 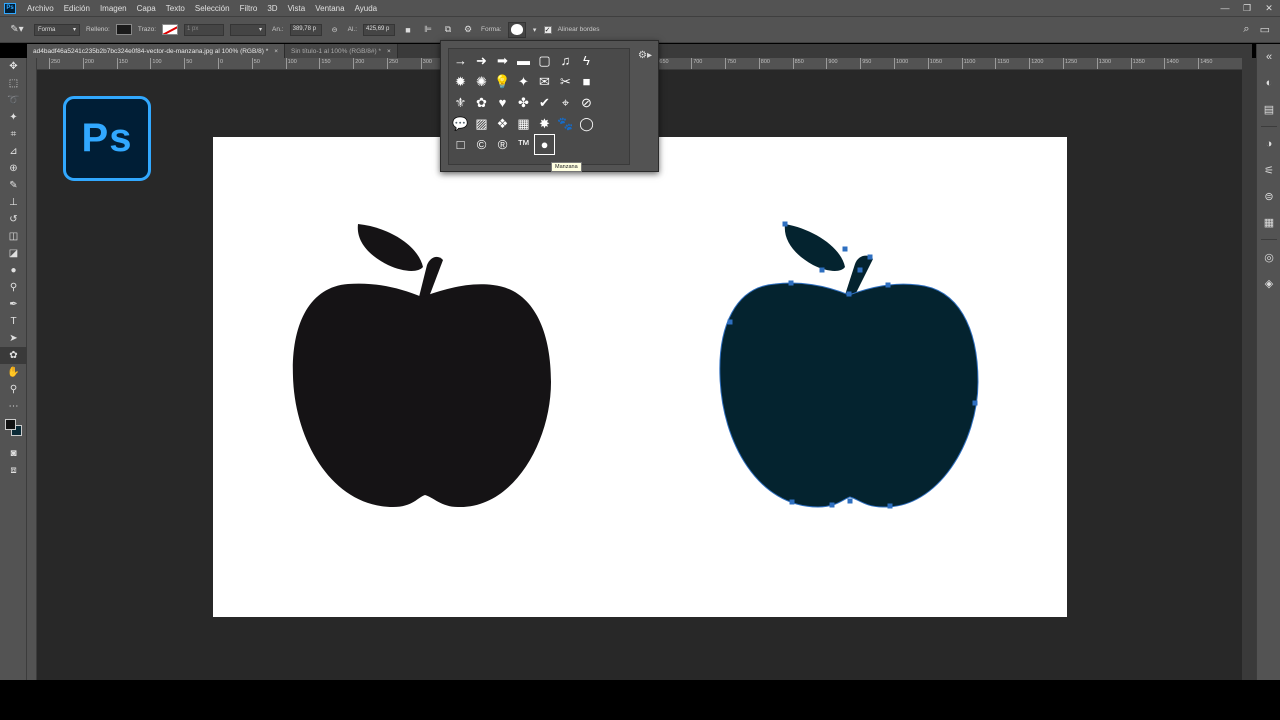 I want to click on color-swatches, so click(x=13, y=430).